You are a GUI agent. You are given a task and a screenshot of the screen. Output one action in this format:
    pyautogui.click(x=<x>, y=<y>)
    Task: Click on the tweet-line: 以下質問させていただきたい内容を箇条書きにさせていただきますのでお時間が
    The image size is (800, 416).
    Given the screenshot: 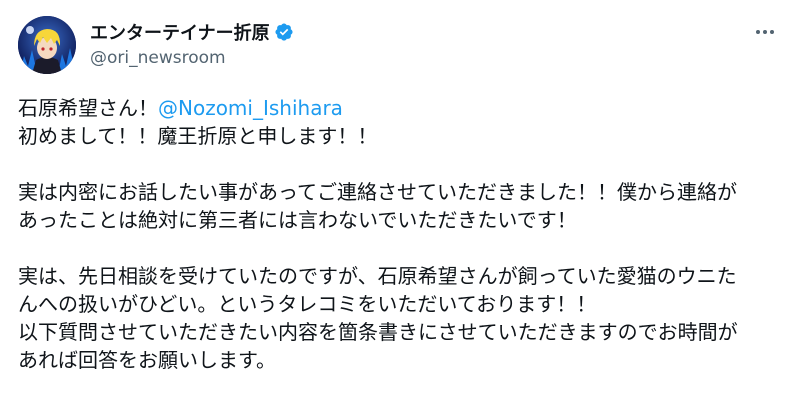 What is the action you would take?
    pyautogui.click(x=378, y=332)
    